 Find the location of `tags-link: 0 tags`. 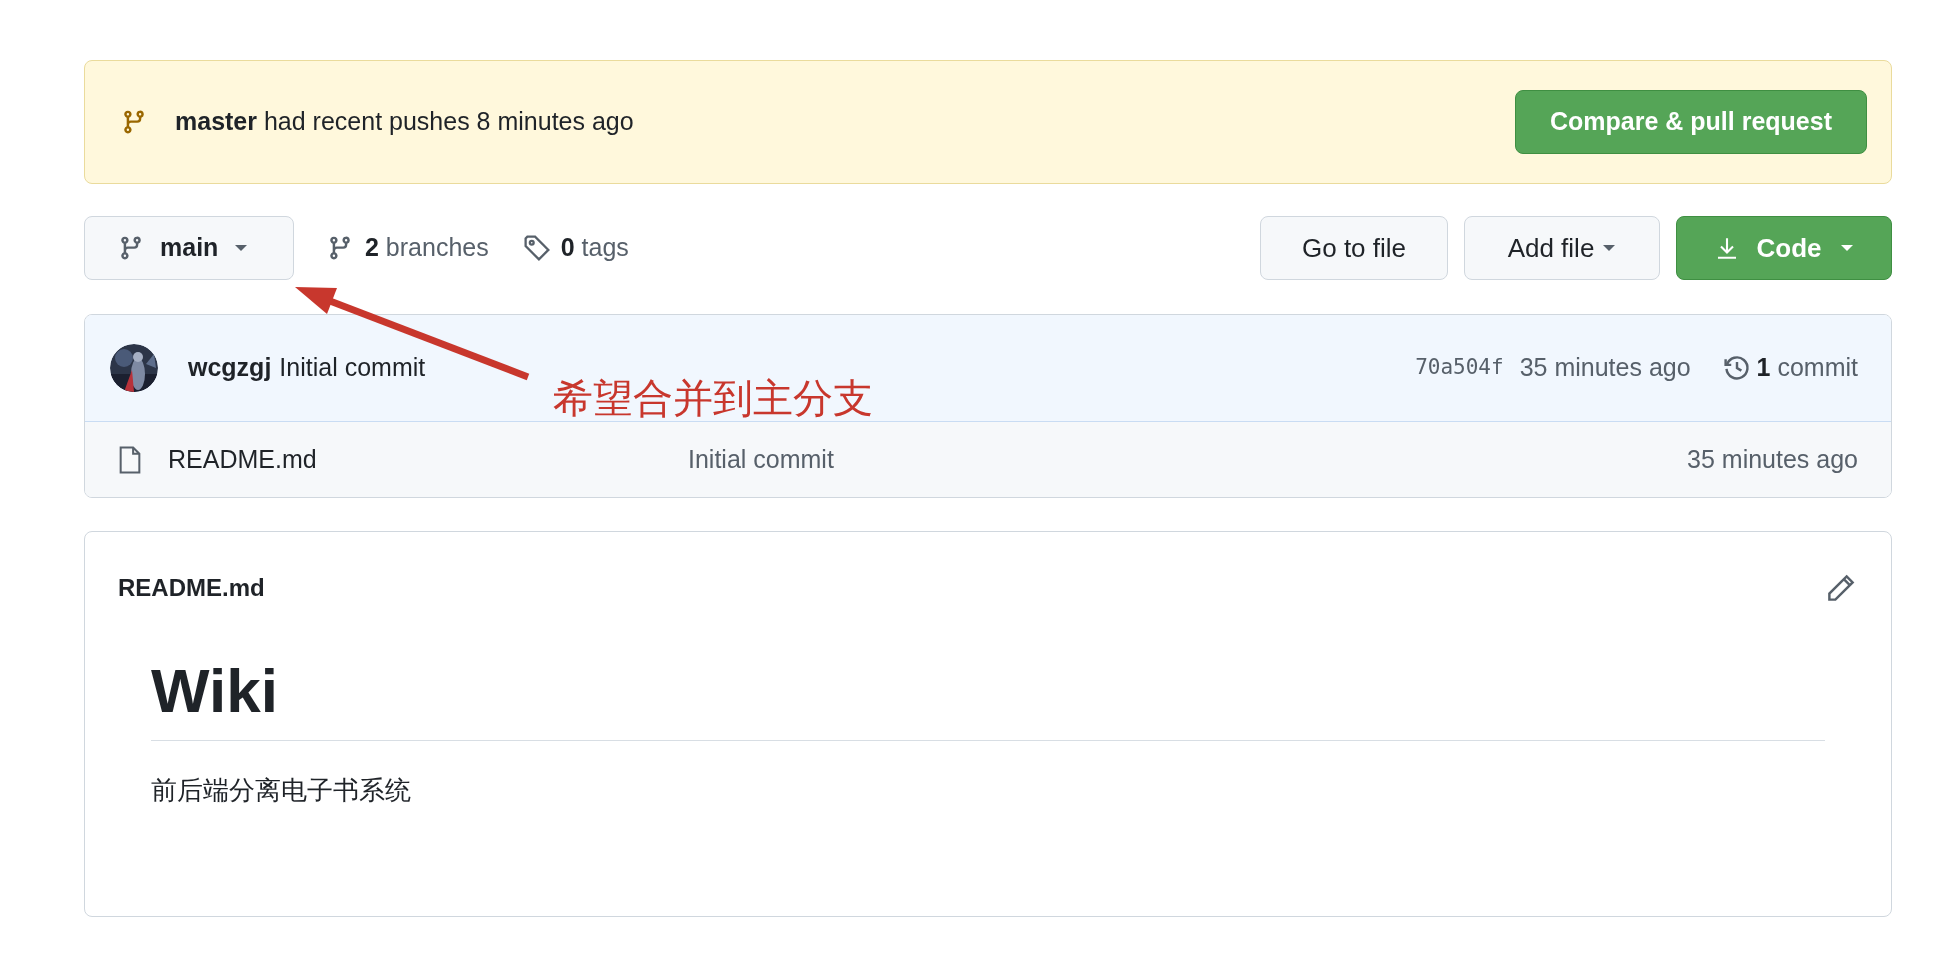

tags-link: 0 tags is located at coordinates (575, 248).